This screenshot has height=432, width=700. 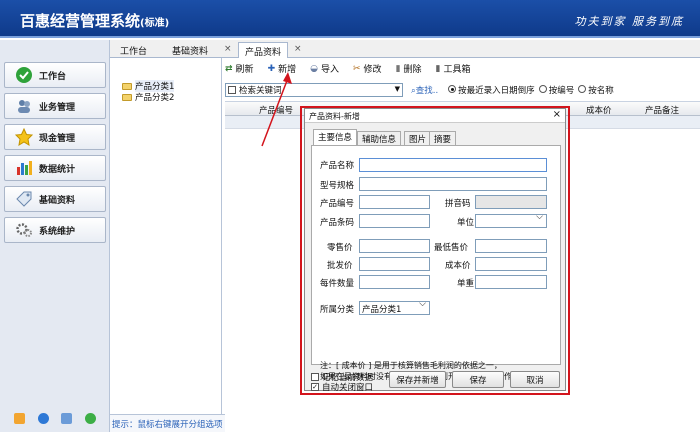 What do you see at coordinates (662, 110) in the screenshot?
I see `column-header: 产品备注` at bounding box center [662, 110].